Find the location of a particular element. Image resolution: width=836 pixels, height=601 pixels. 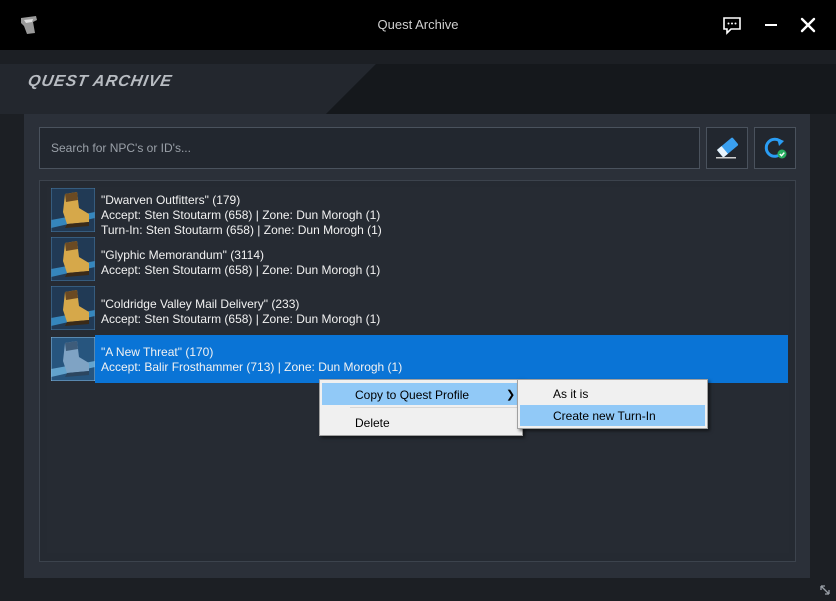

search-input is located at coordinates (369, 148).